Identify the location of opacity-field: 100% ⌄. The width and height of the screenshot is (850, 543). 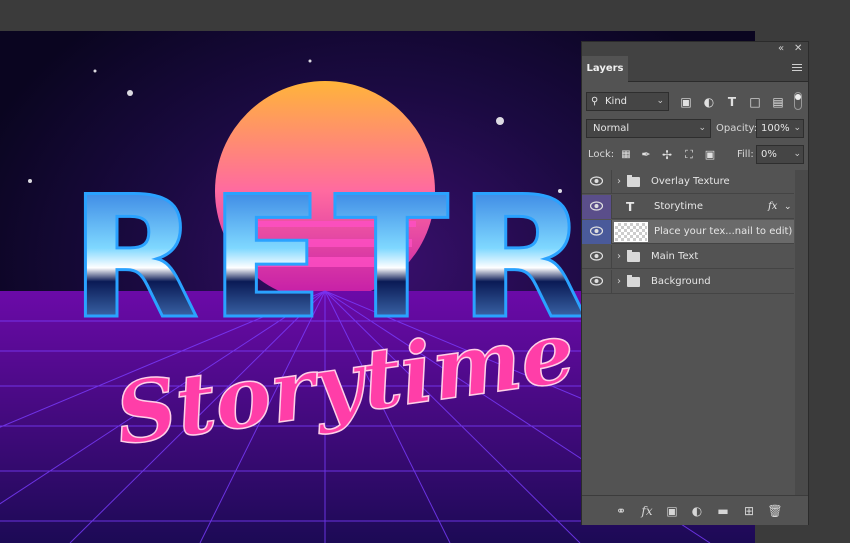
(780, 128).